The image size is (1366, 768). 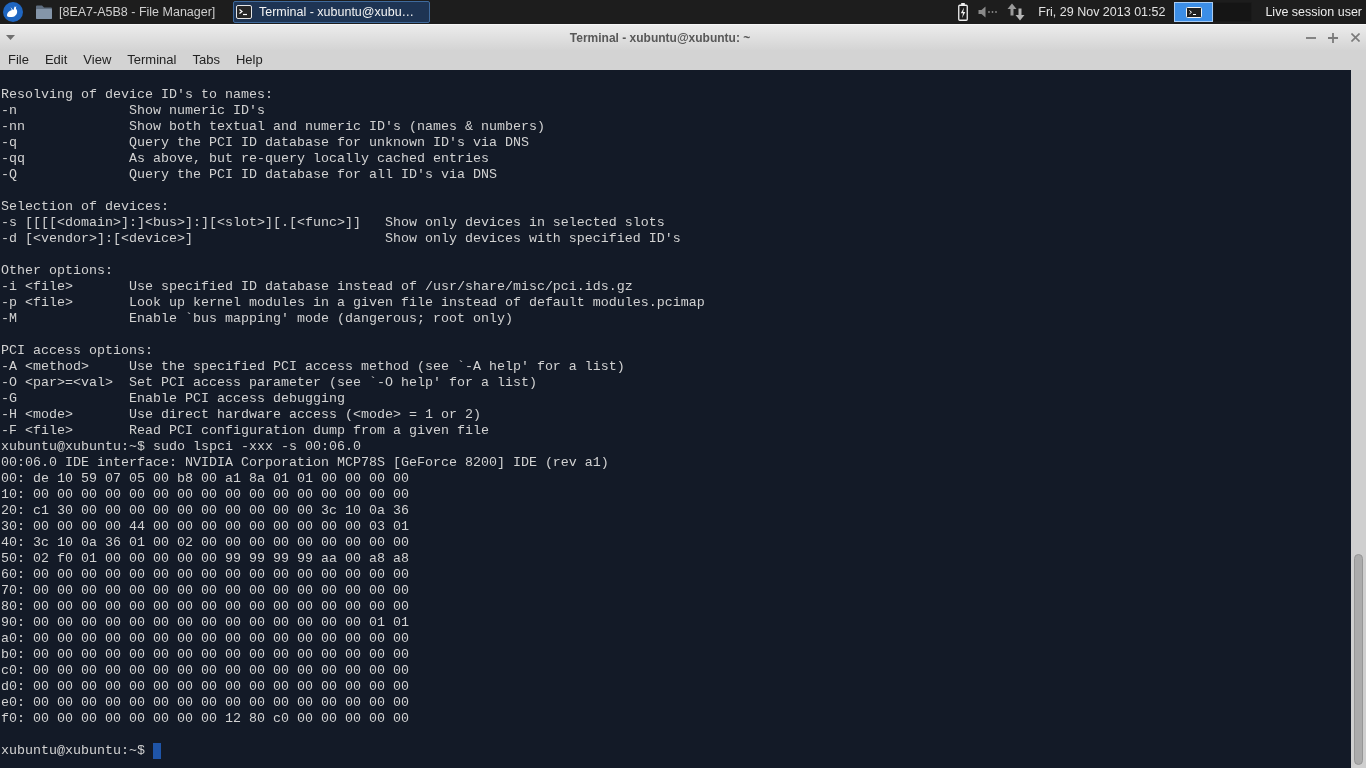 I want to click on terminal-line: xubuntu@xubuntu:~$ sudo lspci -xxx -s 00:06.0, so click(x=181, y=447).